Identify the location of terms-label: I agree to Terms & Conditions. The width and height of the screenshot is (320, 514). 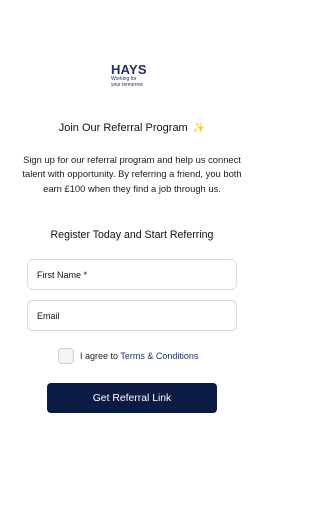
(139, 356).